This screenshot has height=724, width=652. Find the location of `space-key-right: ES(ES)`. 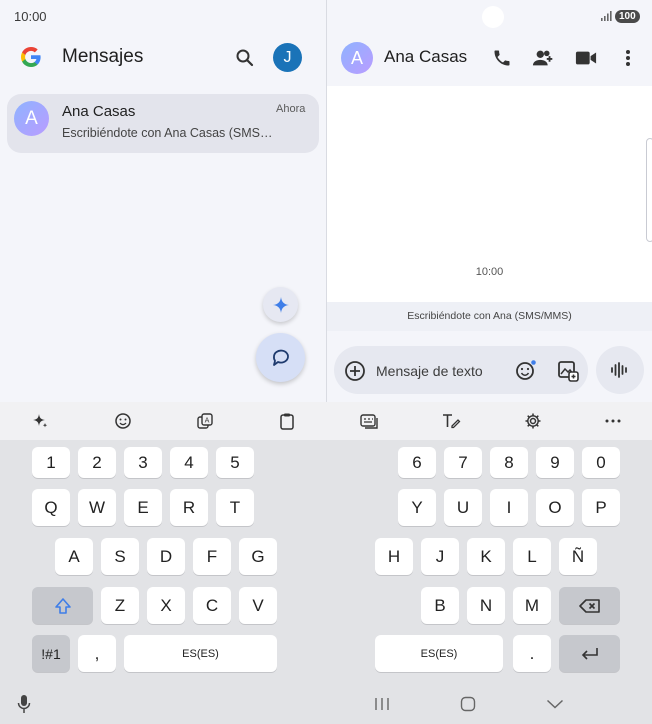

space-key-right: ES(ES) is located at coordinates (439, 653).